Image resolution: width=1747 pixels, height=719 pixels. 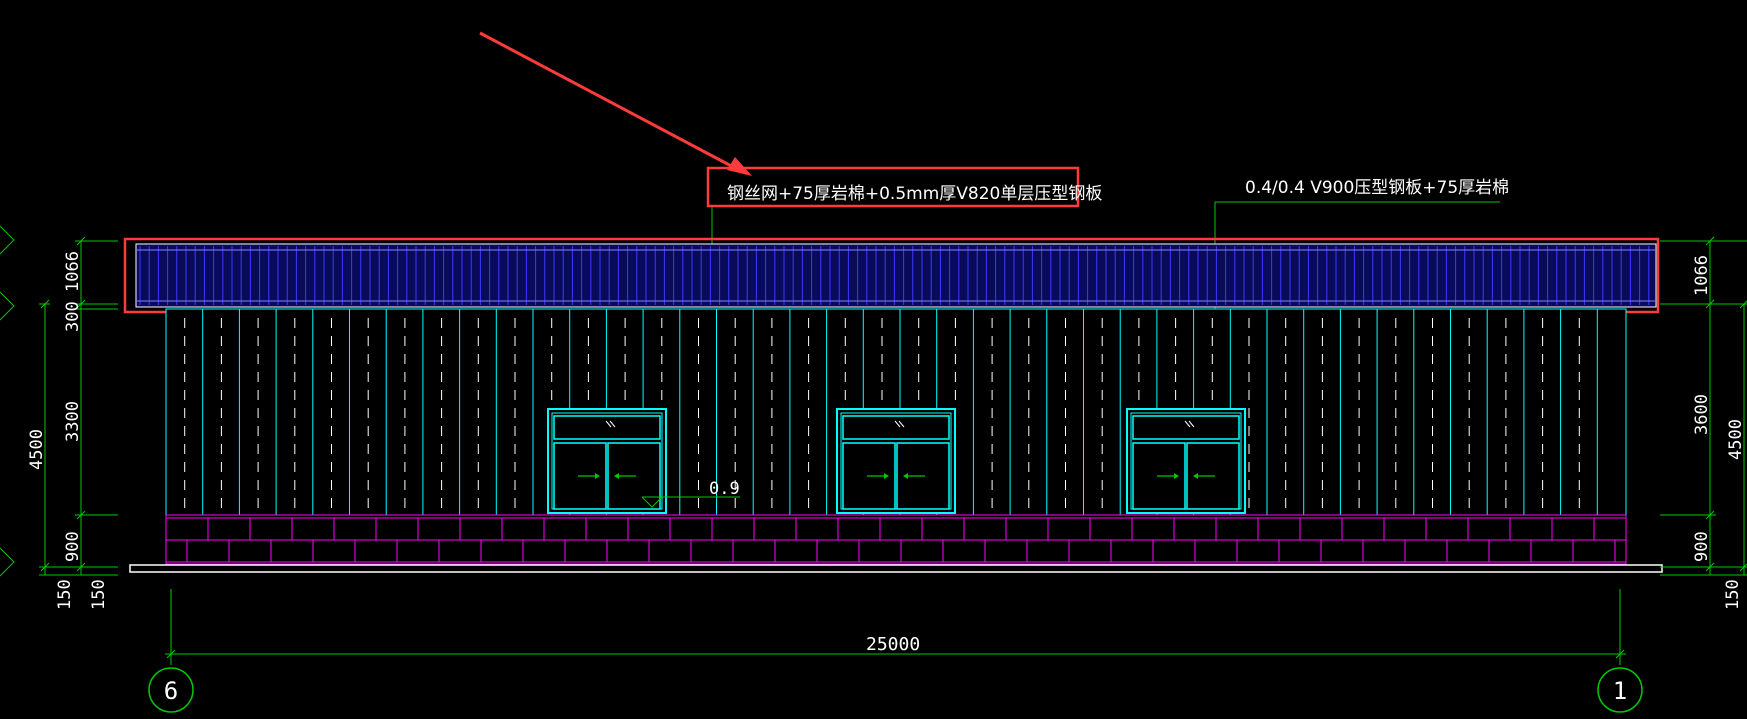 I want to click on dim-right-1066: 1066, so click(x=1702, y=275).